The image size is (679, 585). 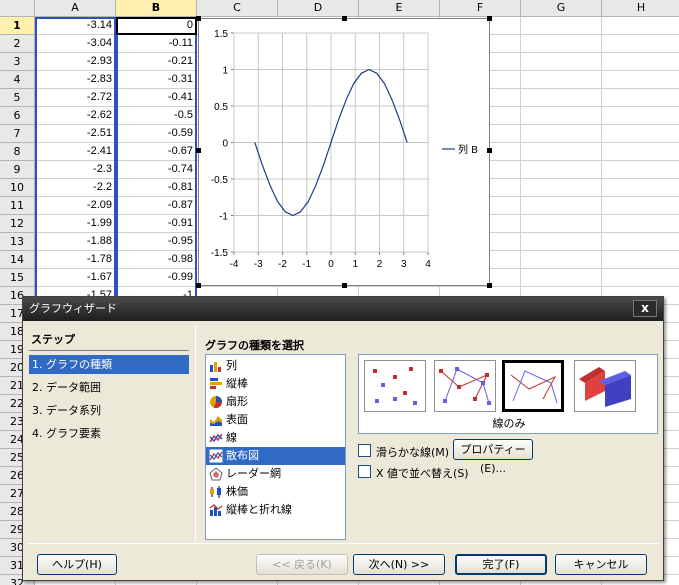 What do you see at coordinates (395, 386) in the screenshot?
I see `variant-points-only` at bounding box center [395, 386].